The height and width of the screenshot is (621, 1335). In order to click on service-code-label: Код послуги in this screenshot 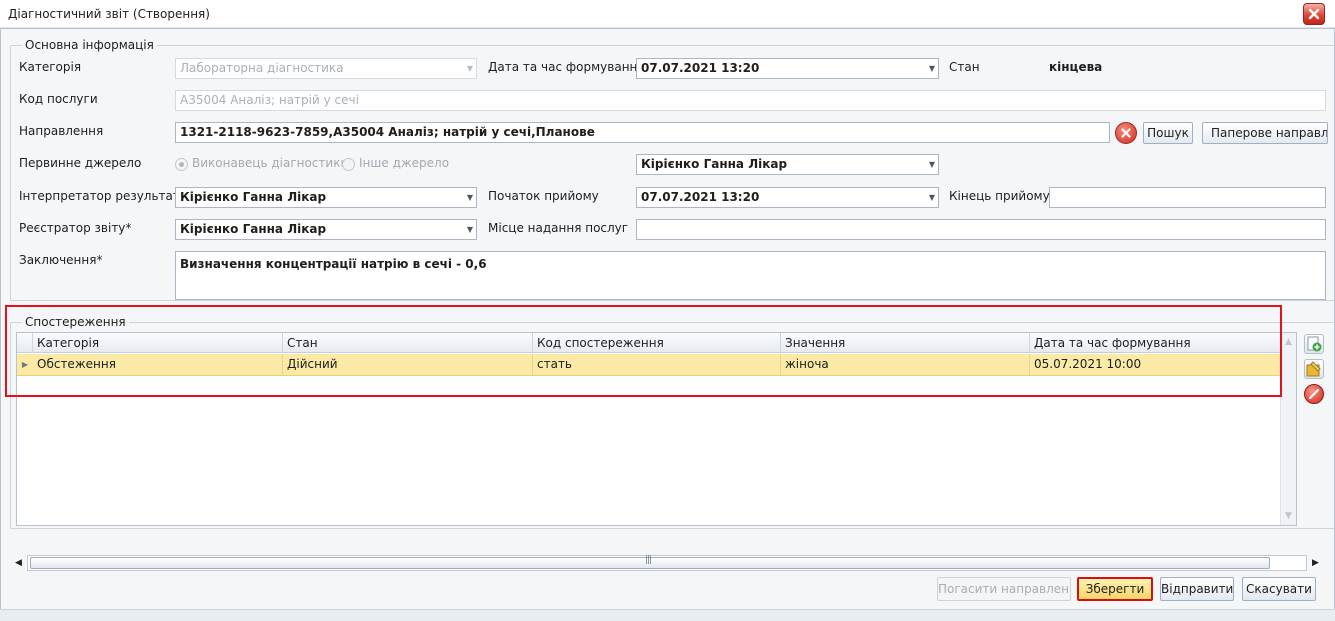, I will do `click(58, 99)`.